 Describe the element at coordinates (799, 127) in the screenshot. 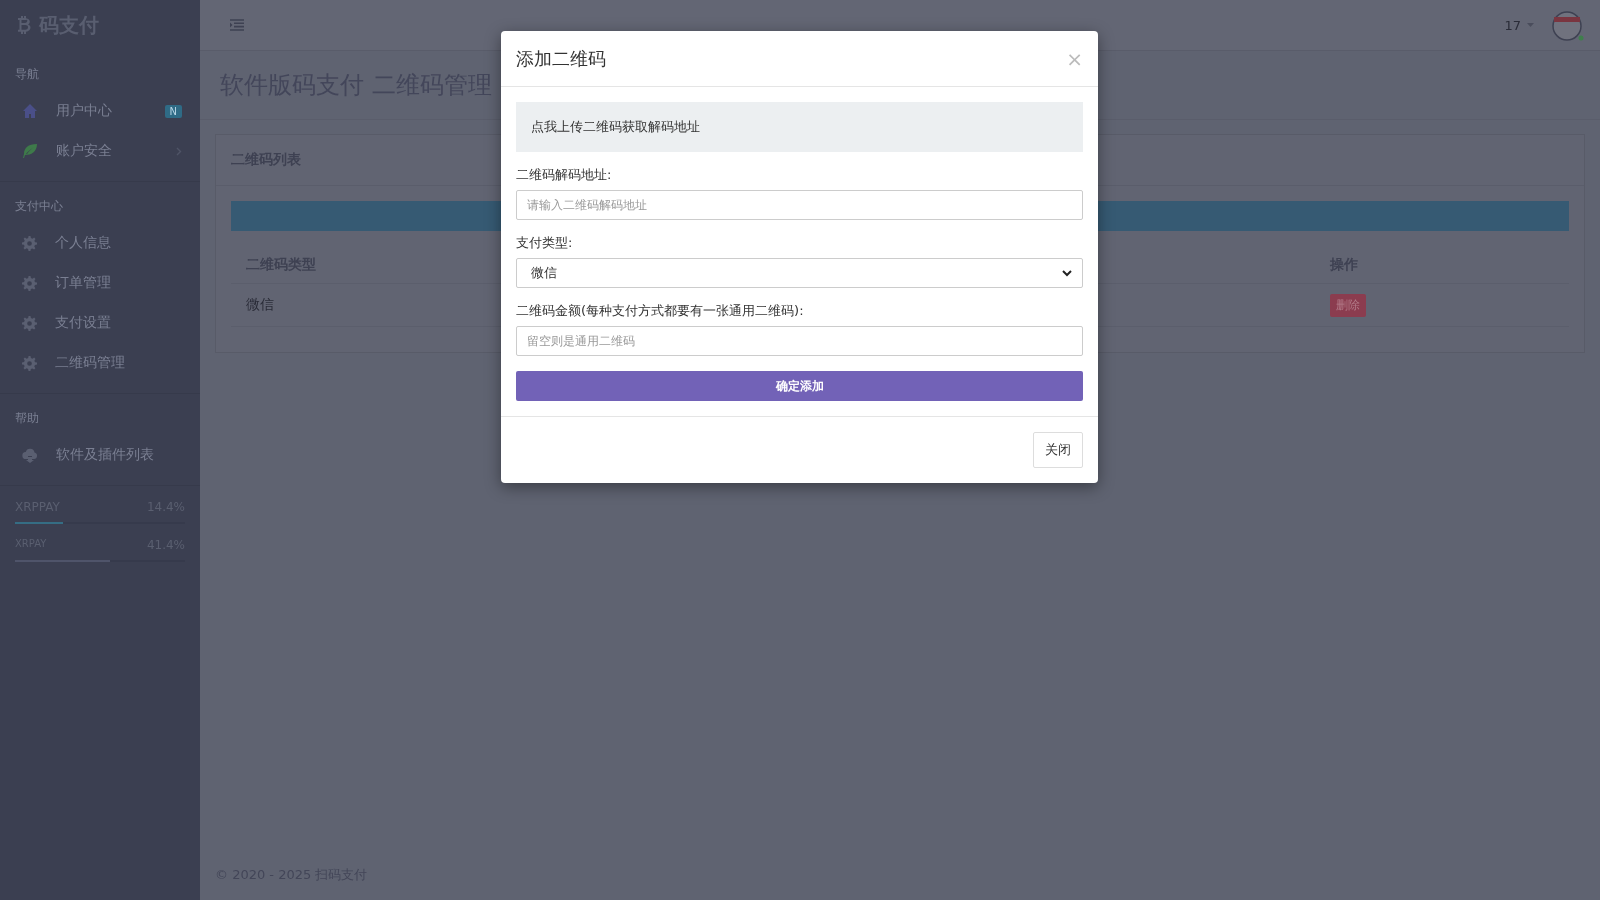

I see `upload-area: 点我上传二维码获取解码地址` at that location.